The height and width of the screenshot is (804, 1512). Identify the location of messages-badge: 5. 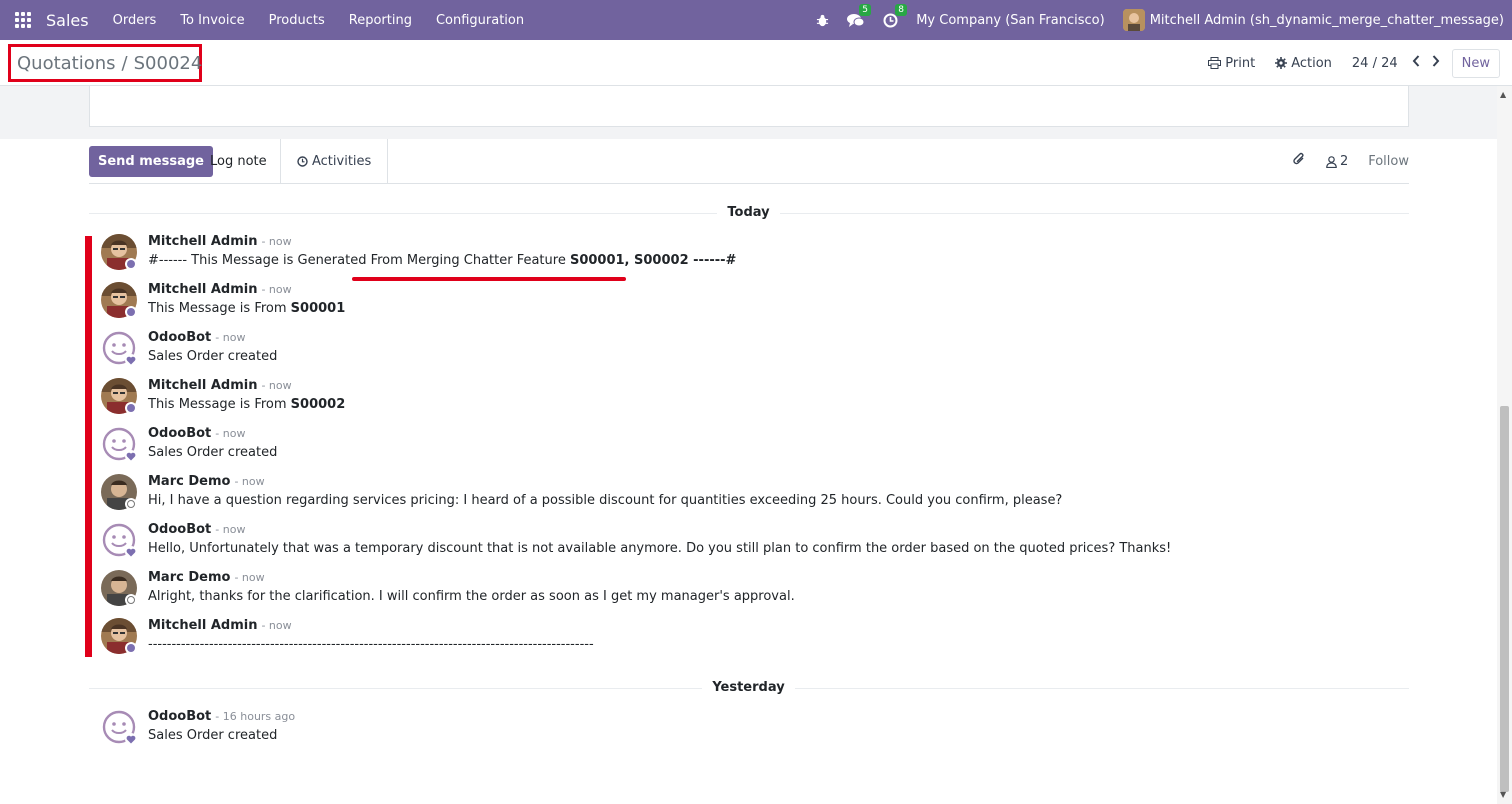
(865, 9).